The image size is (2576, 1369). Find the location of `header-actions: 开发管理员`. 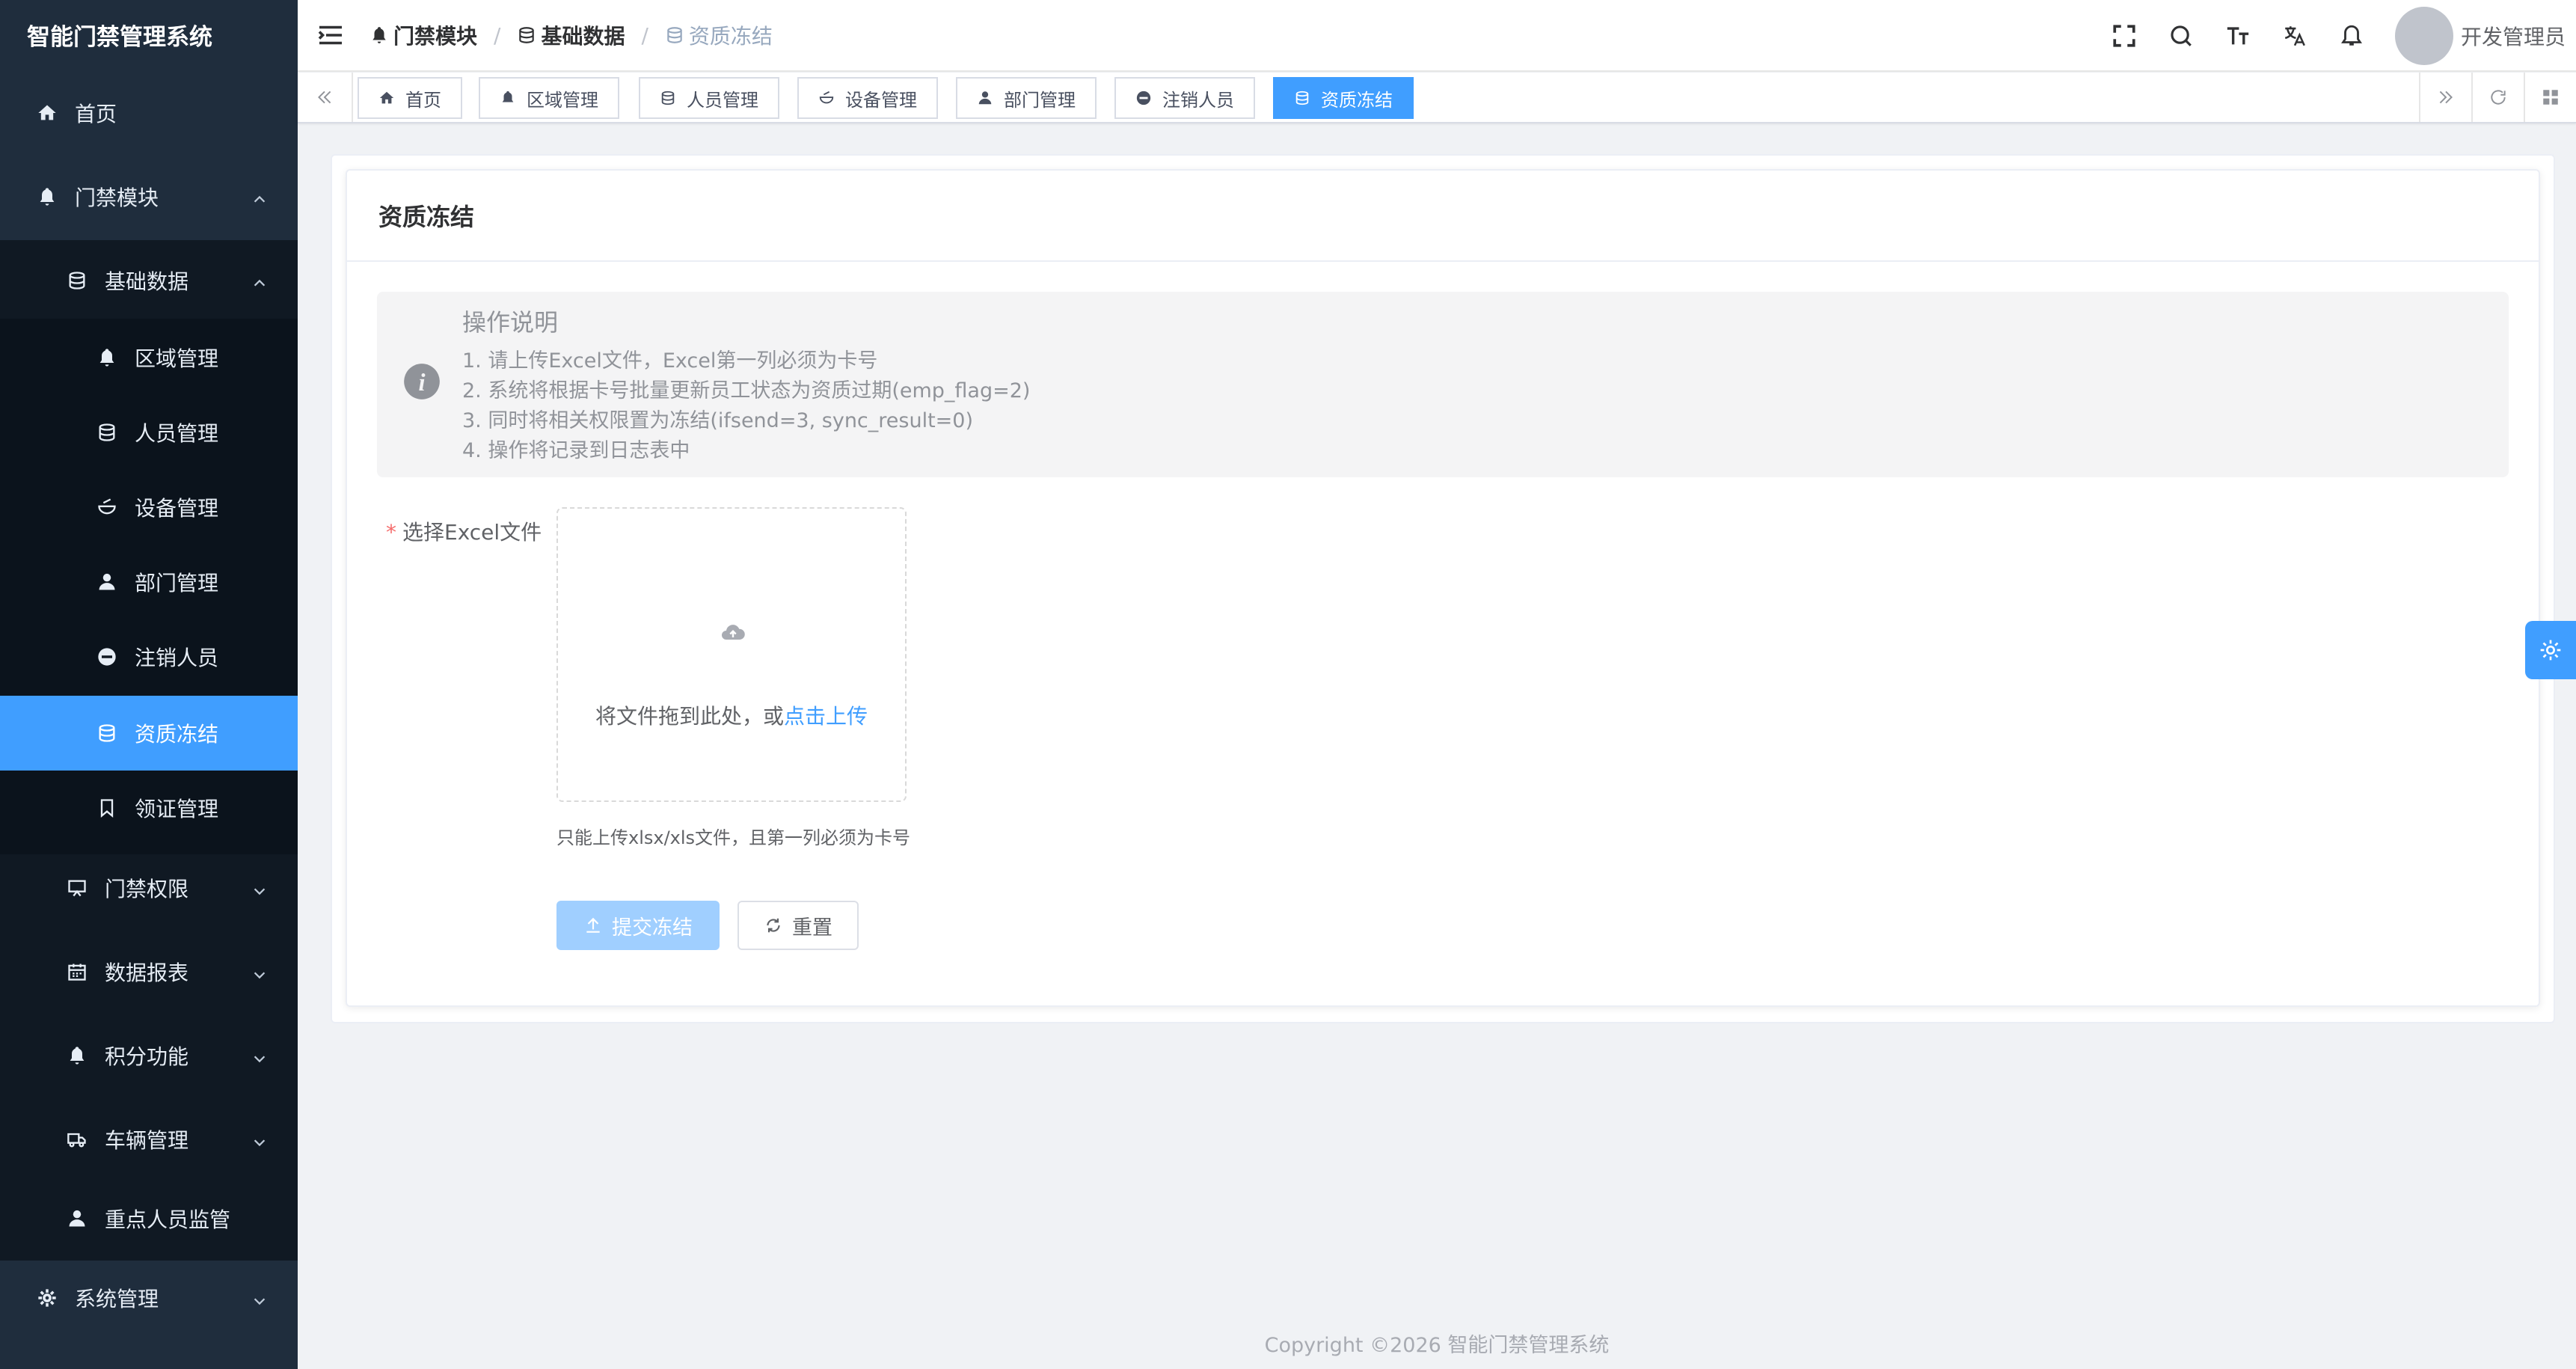

header-actions: 开发管理员 is located at coordinates (2336, 36).